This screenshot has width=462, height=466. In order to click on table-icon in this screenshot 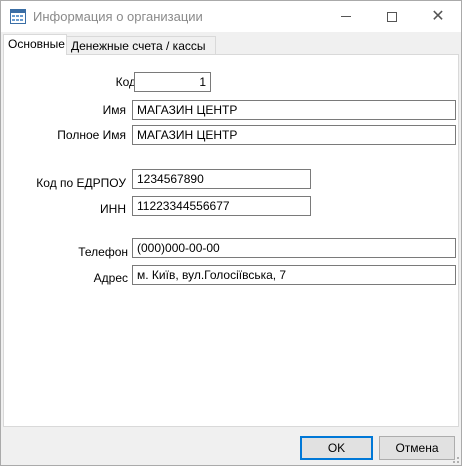, I will do `click(18, 16)`.